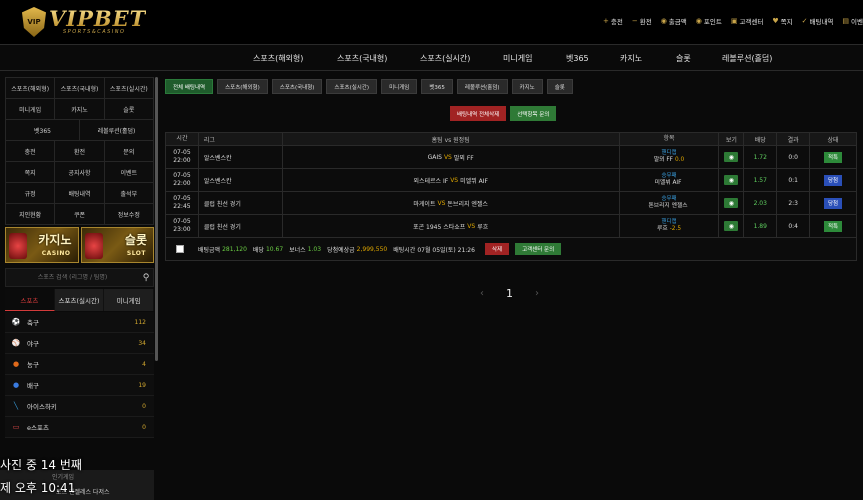  I want to click on filter-tab: 미니게임, so click(399, 86).